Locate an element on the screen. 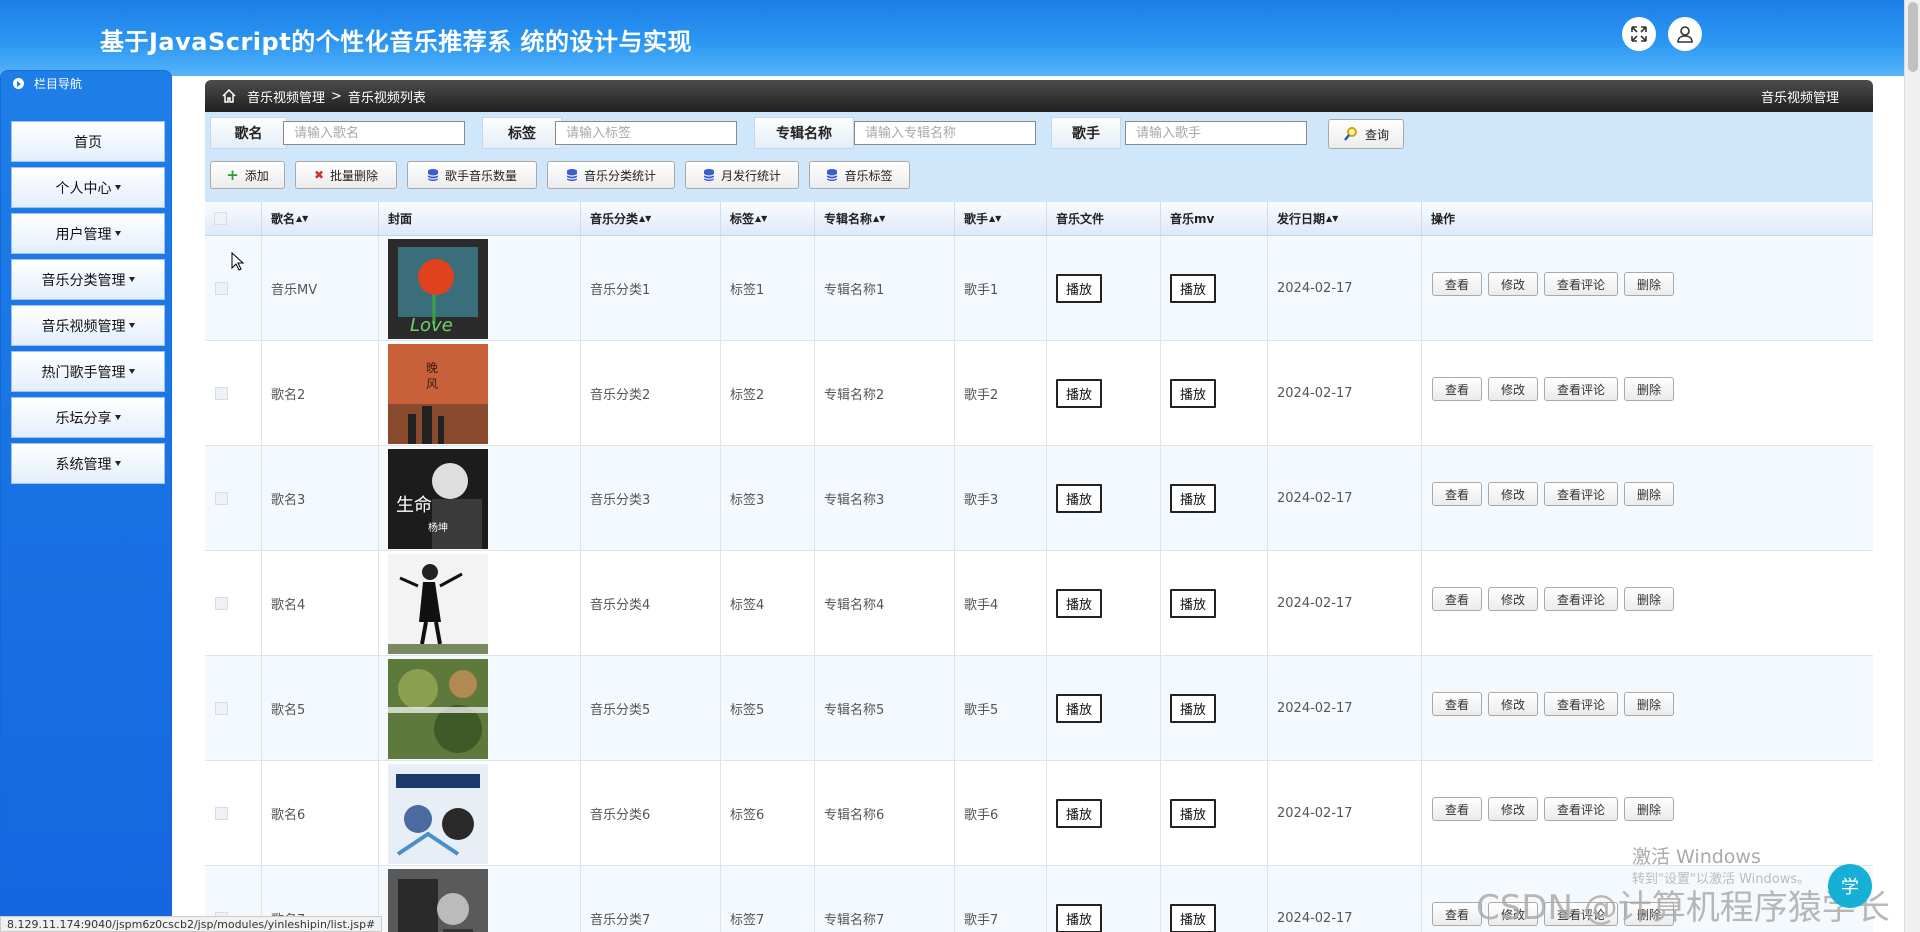 The height and width of the screenshot is (932, 1920). cover-image: 生命 杨坤 is located at coordinates (438, 498).